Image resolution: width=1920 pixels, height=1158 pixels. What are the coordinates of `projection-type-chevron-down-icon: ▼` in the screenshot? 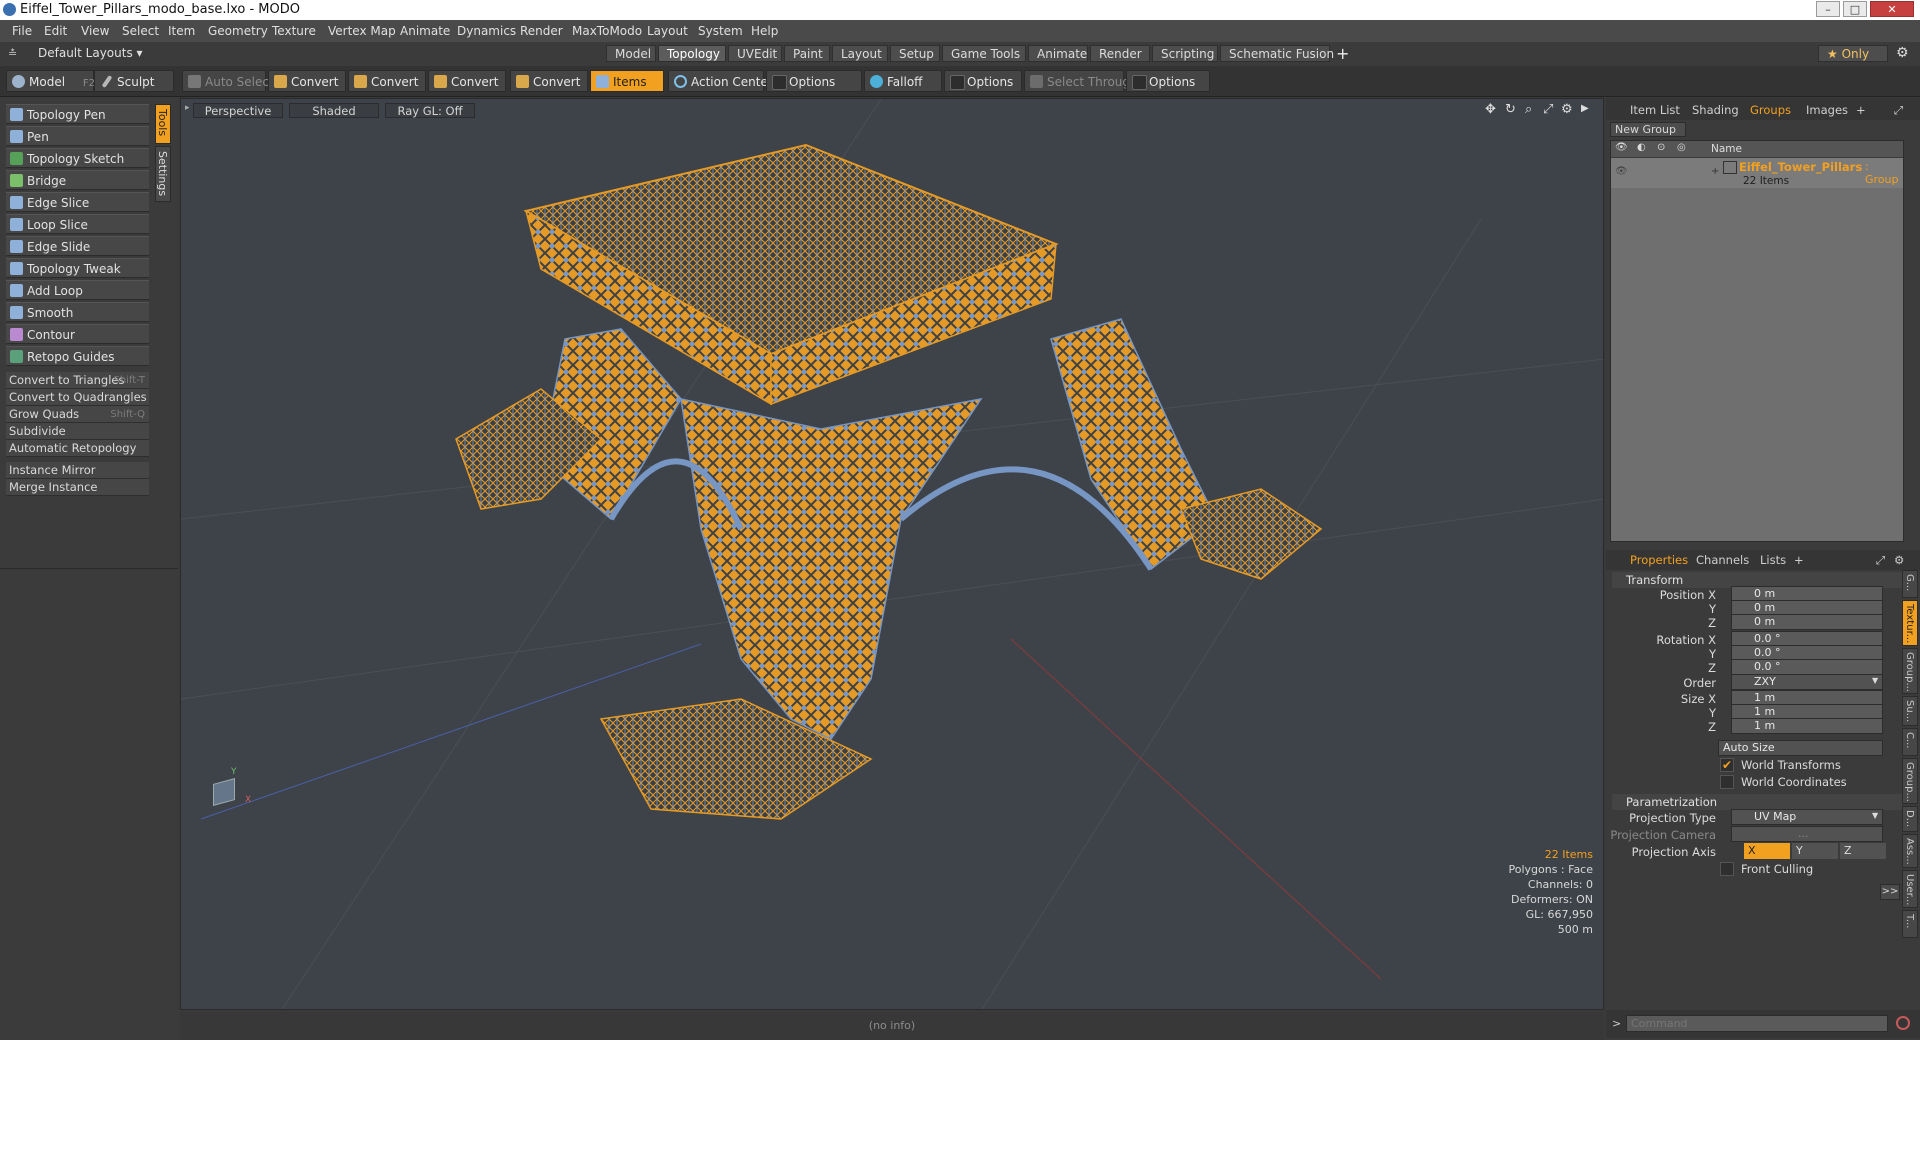 It's located at (1875, 815).